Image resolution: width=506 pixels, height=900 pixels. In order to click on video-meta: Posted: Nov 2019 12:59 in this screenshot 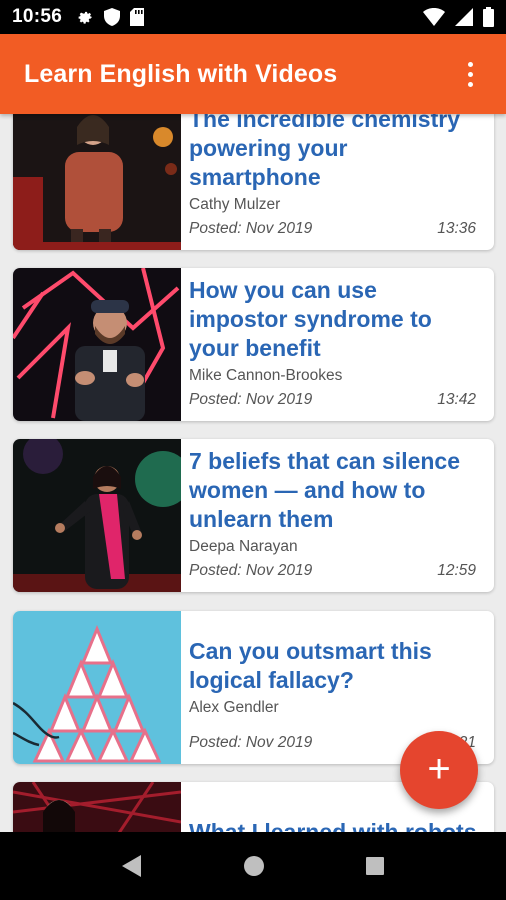, I will do `click(332, 571)`.